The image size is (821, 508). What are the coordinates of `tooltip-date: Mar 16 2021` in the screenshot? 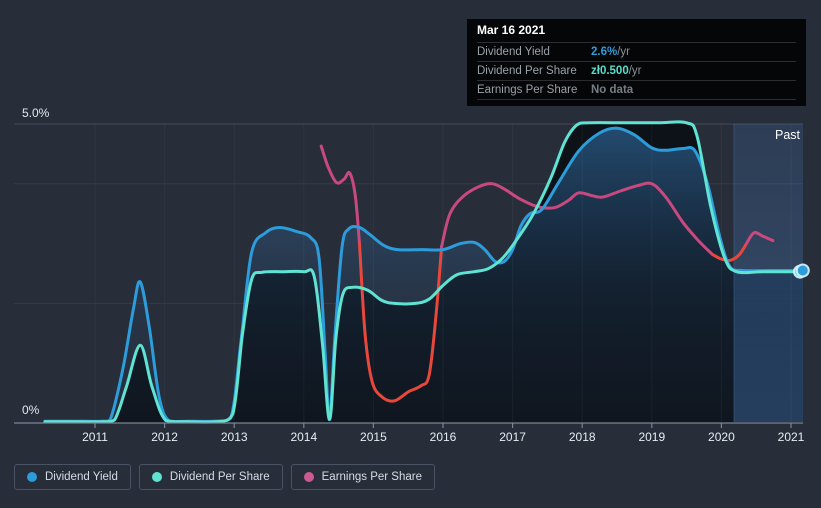 It's located at (511, 30).